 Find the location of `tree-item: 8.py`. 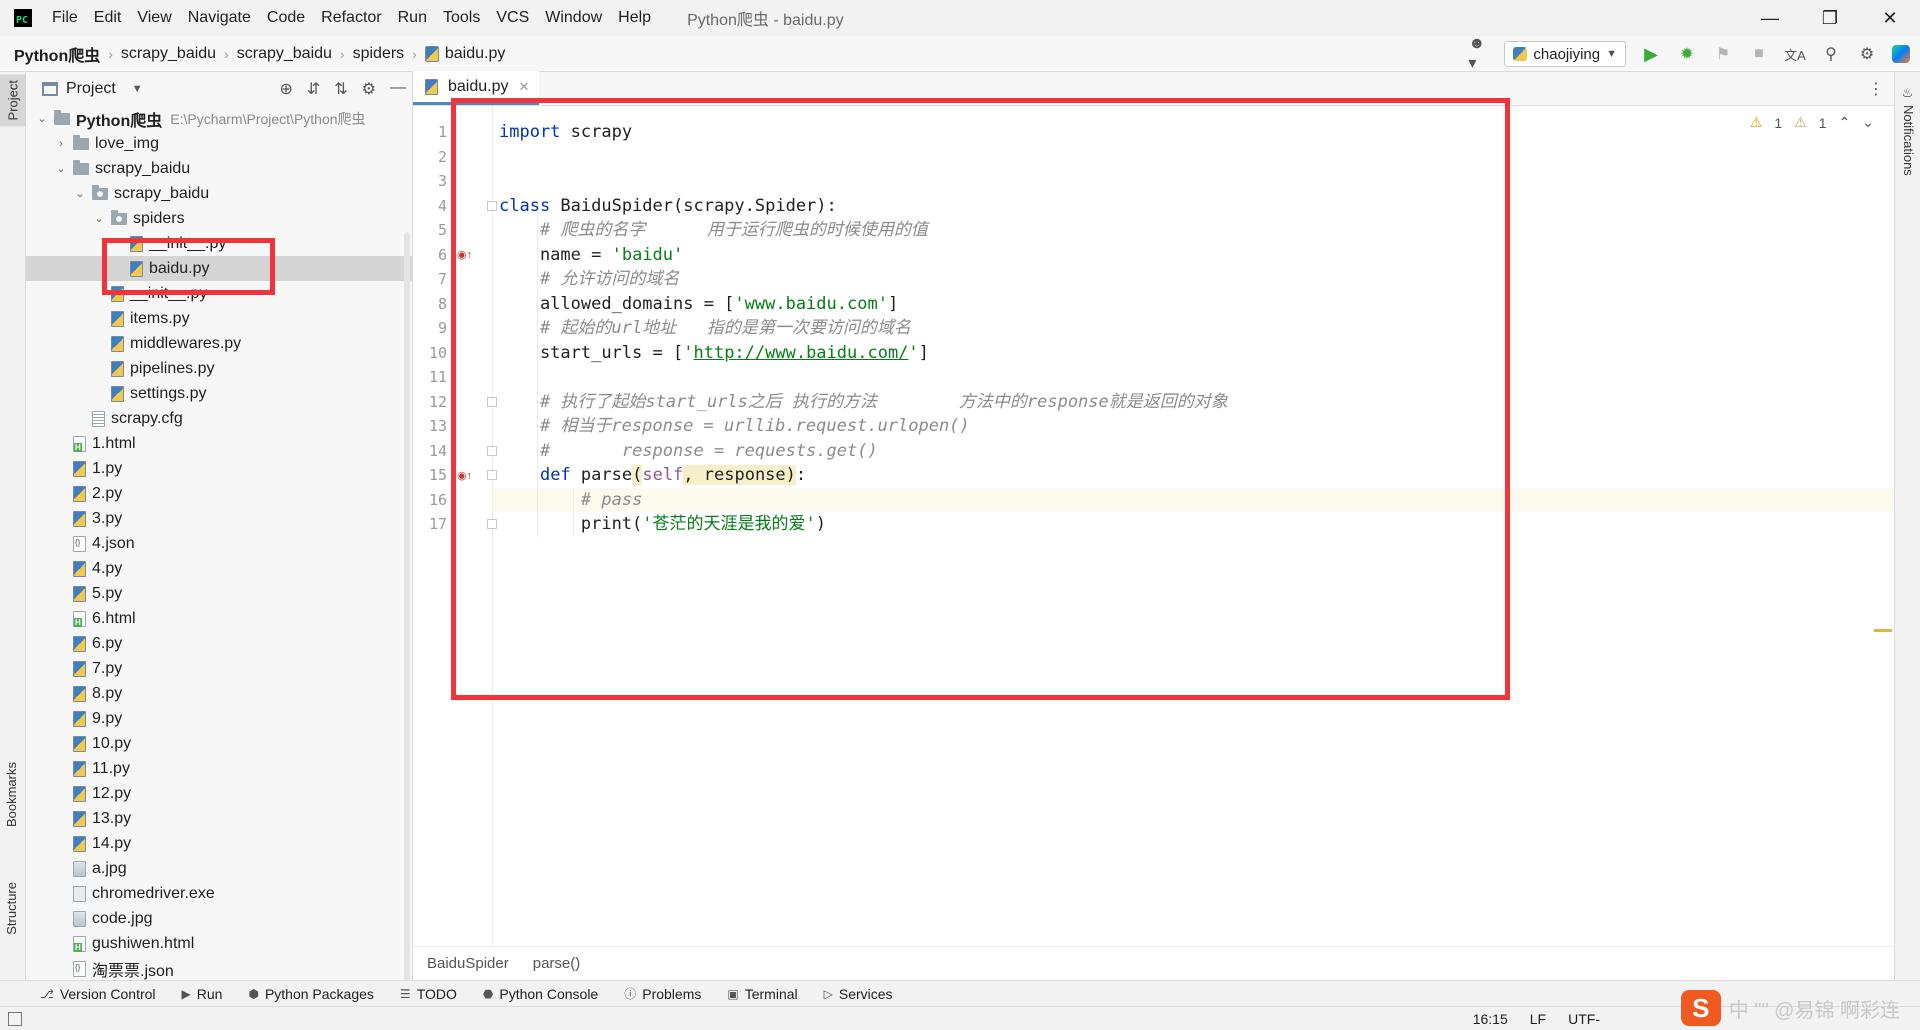

tree-item: 8.py is located at coordinates (219, 693).